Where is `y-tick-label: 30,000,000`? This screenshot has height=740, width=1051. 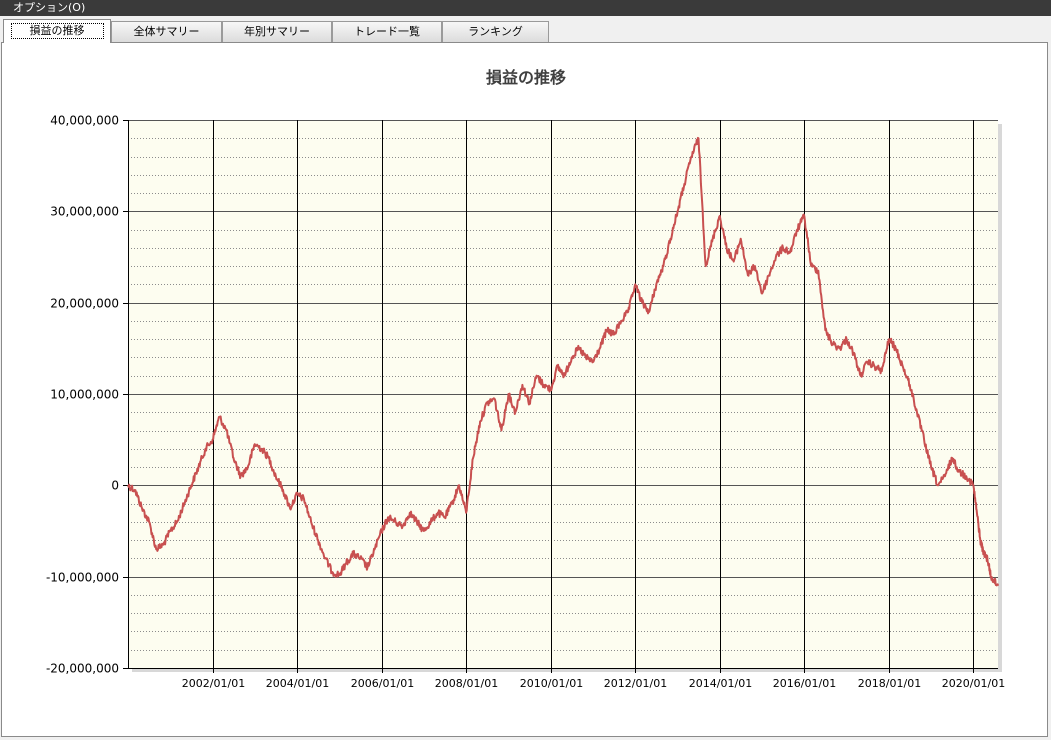
y-tick-label: 30,000,000 is located at coordinates (84, 212).